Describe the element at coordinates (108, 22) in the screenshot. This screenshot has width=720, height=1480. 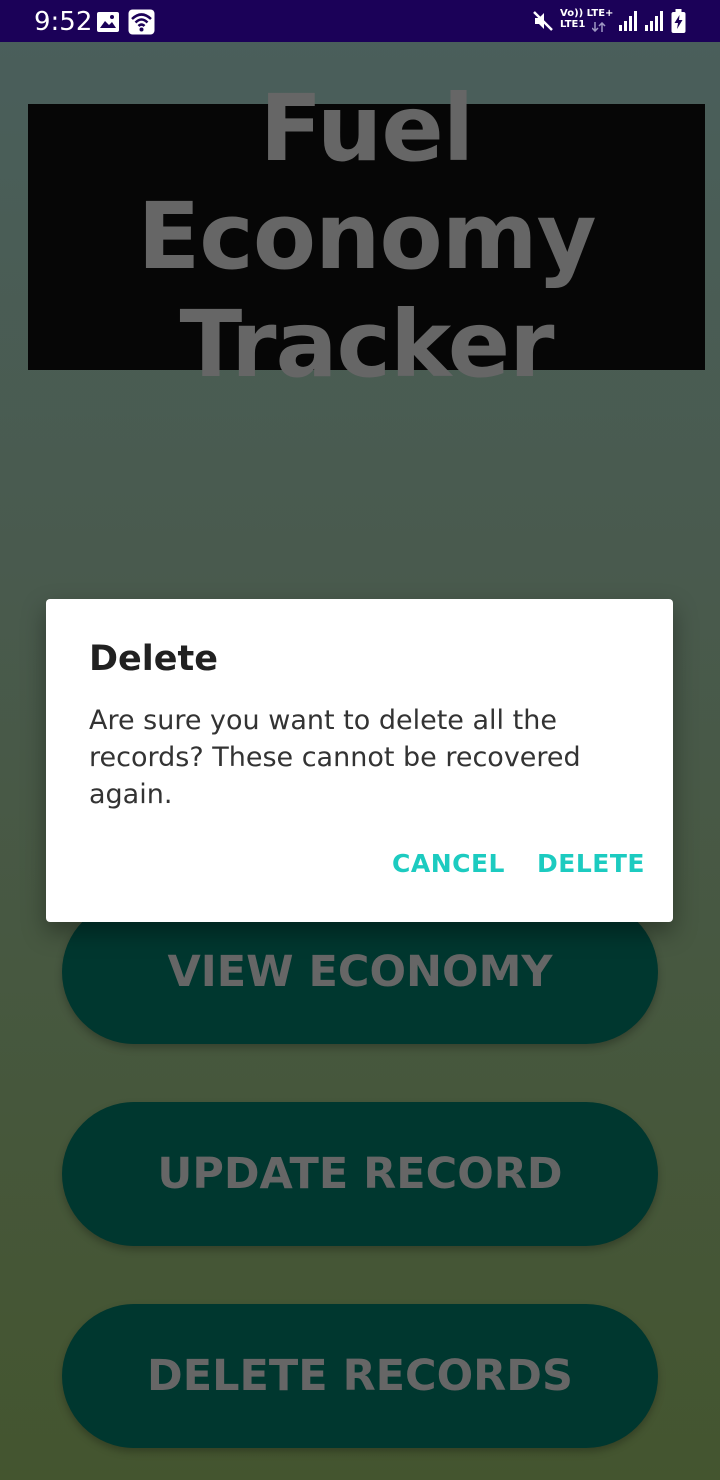
I see `gallery-icon` at that location.